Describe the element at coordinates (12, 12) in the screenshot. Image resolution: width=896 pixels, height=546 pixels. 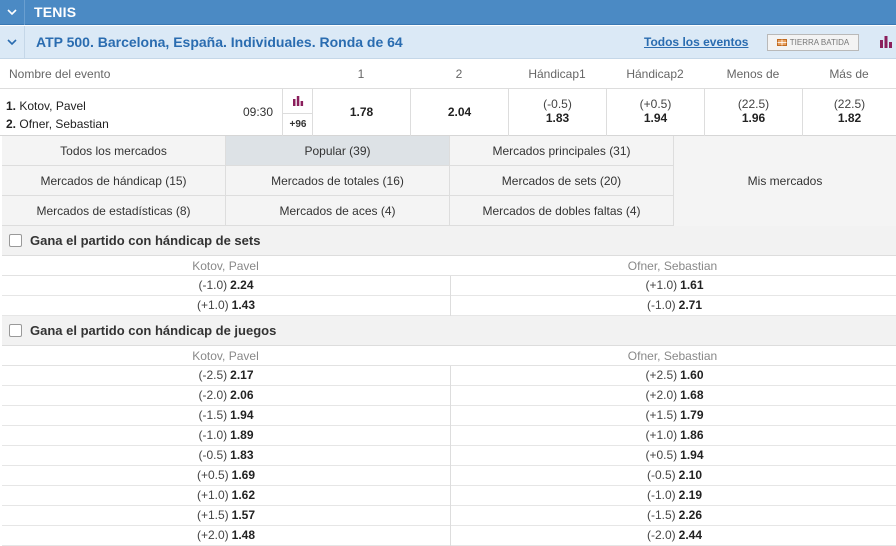
I see `collapse-sport-toggle` at that location.